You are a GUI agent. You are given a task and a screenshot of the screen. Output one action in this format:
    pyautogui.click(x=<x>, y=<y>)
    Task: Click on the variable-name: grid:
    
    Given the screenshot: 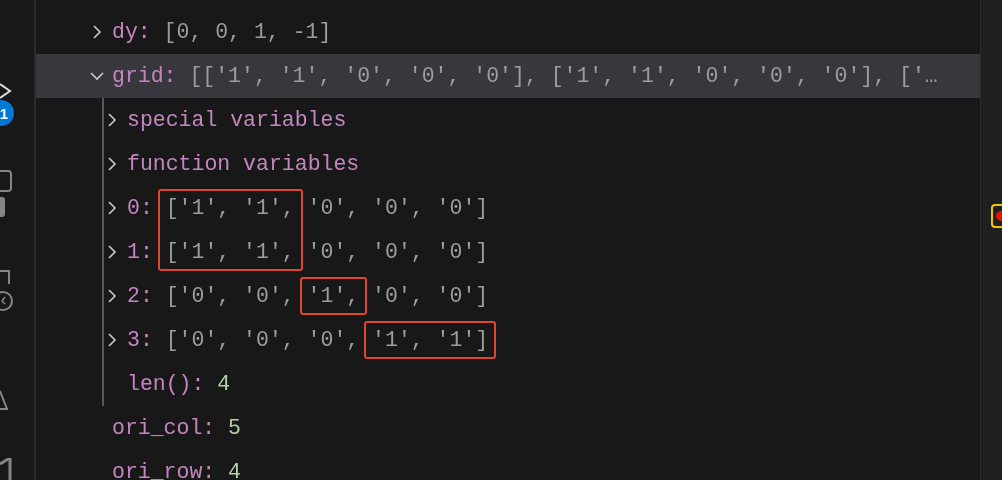 What is the action you would take?
    pyautogui.click(x=144, y=76)
    